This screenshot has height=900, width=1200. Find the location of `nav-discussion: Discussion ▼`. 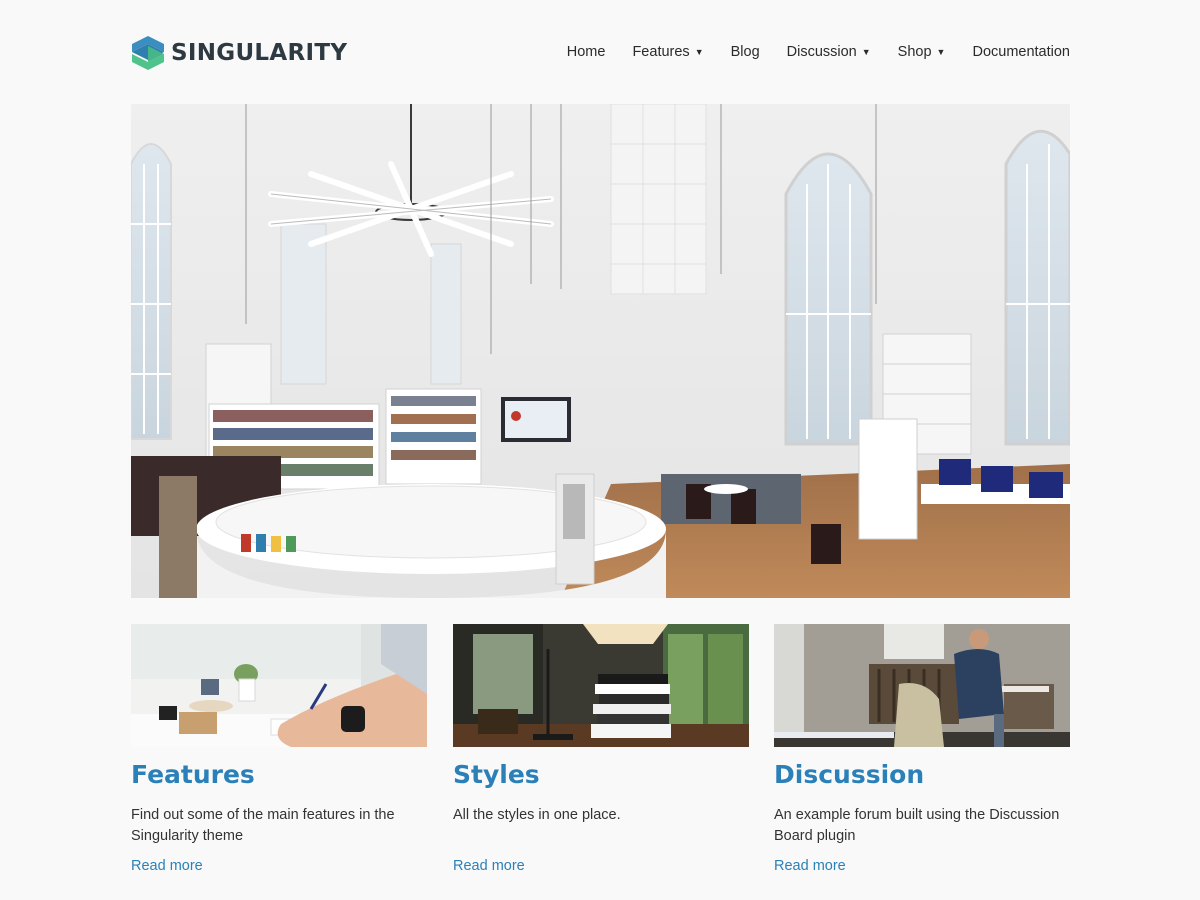

nav-discussion: Discussion ▼ is located at coordinates (829, 52).